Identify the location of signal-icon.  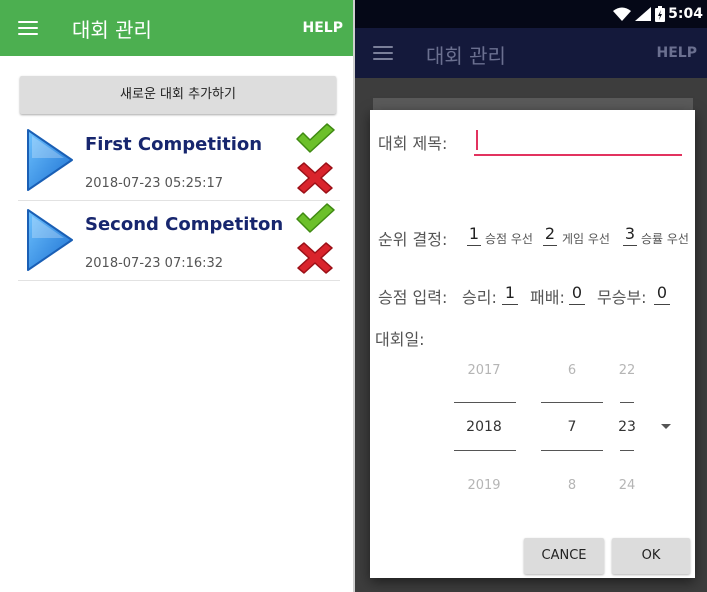
(643, 14).